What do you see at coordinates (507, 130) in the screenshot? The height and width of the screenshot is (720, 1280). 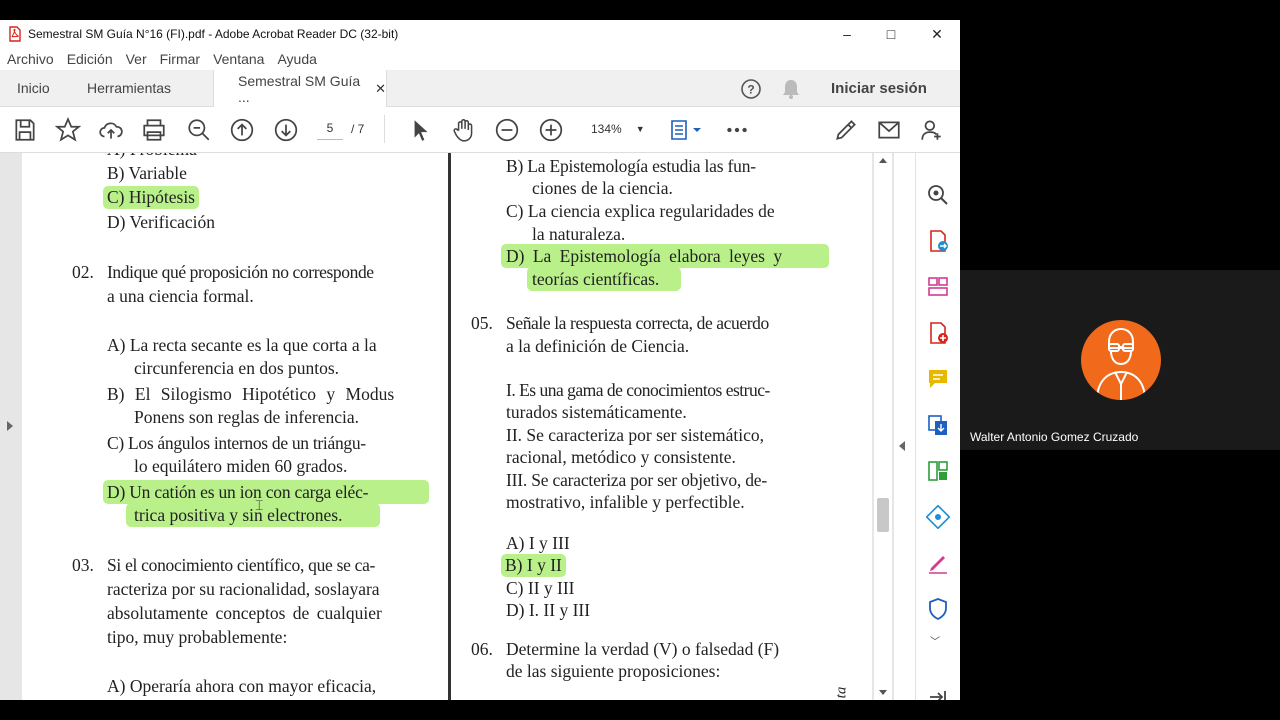 I see `zoom-out-icon` at bounding box center [507, 130].